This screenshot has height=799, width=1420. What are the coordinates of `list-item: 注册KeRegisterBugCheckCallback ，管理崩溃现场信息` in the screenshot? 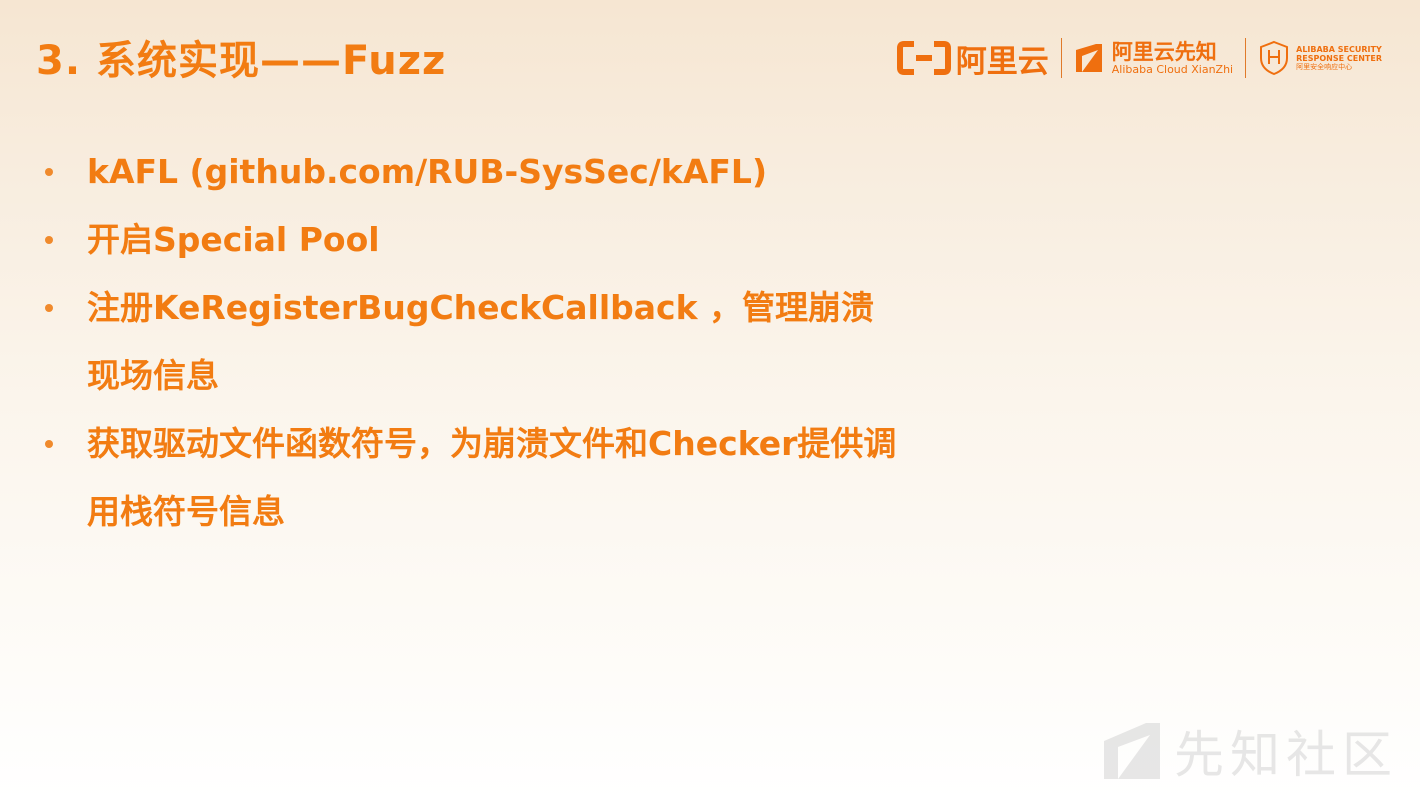 It's located at (490, 342).